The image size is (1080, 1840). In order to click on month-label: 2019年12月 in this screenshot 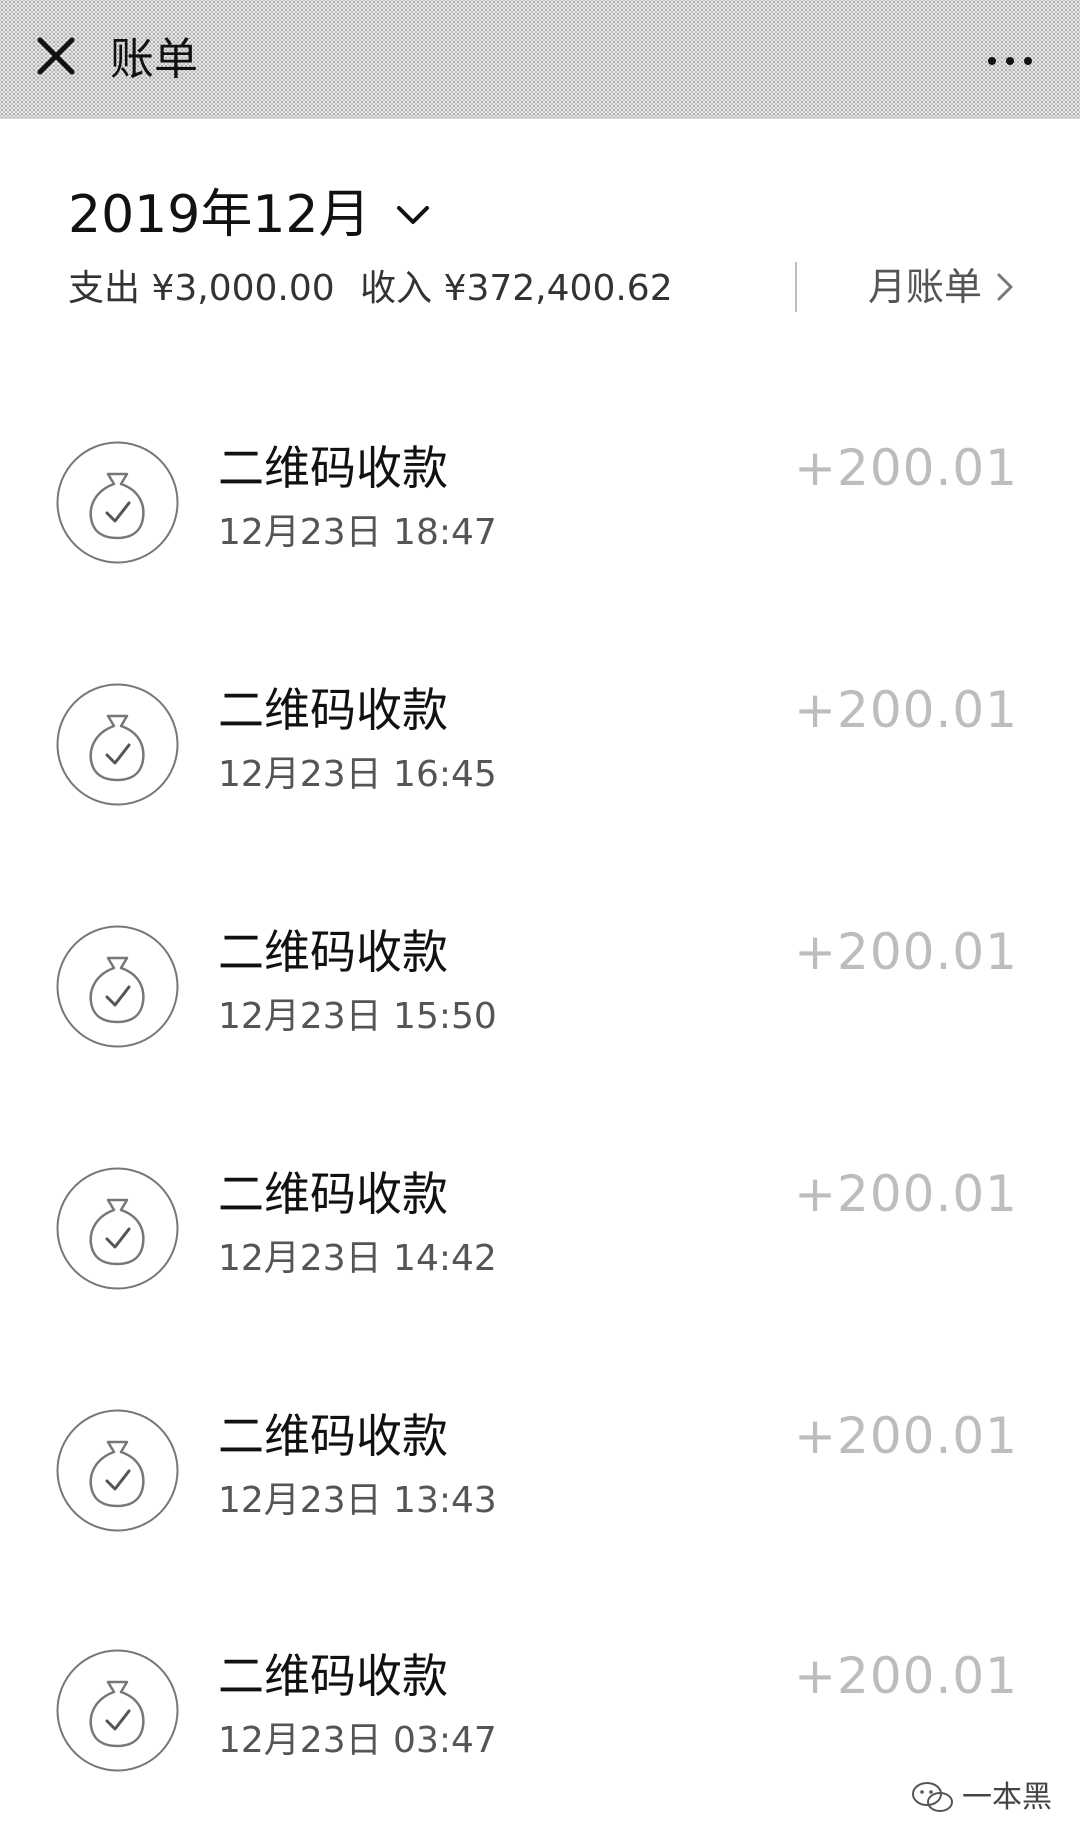, I will do `click(219, 215)`.